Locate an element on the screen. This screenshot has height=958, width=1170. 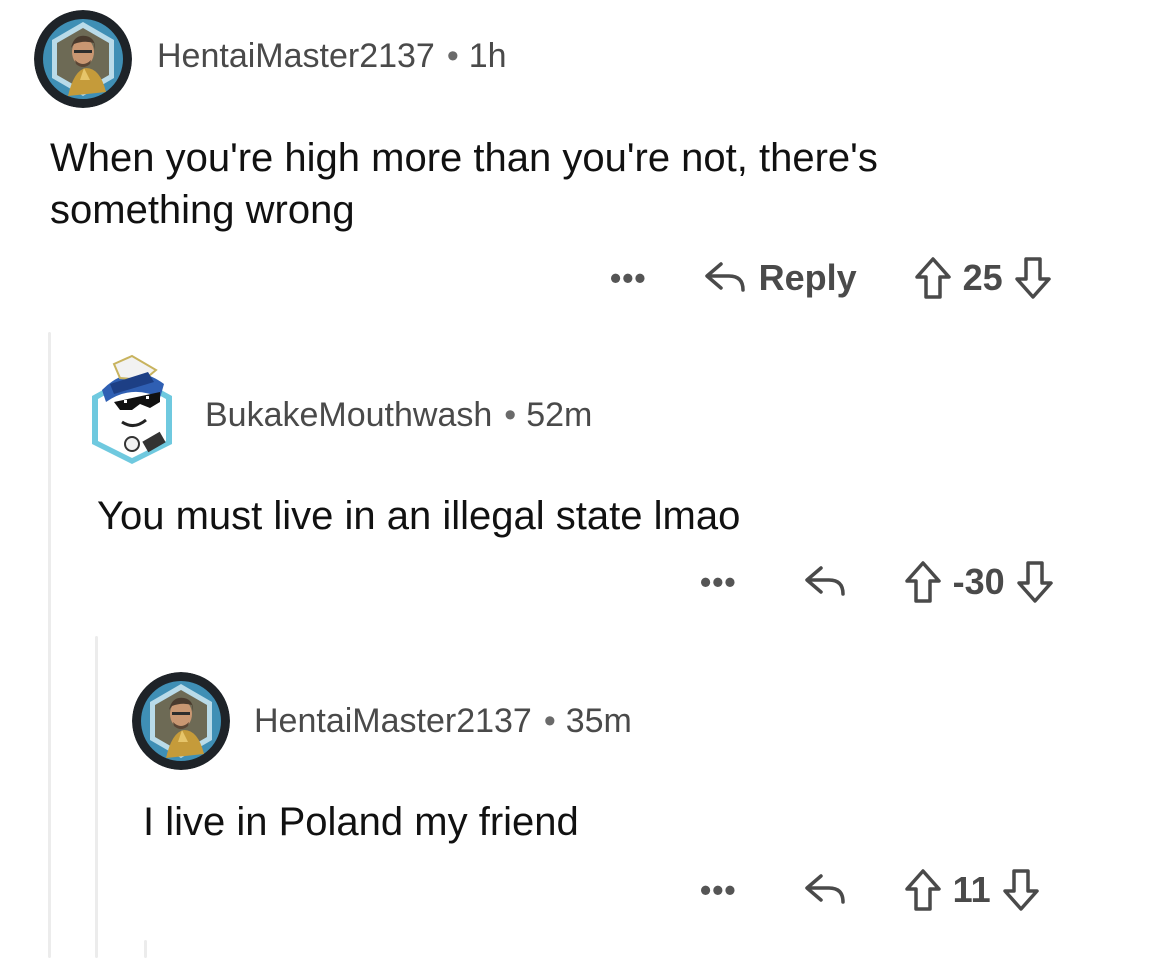
vote-score: 11 is located at coordinates (971, 889).